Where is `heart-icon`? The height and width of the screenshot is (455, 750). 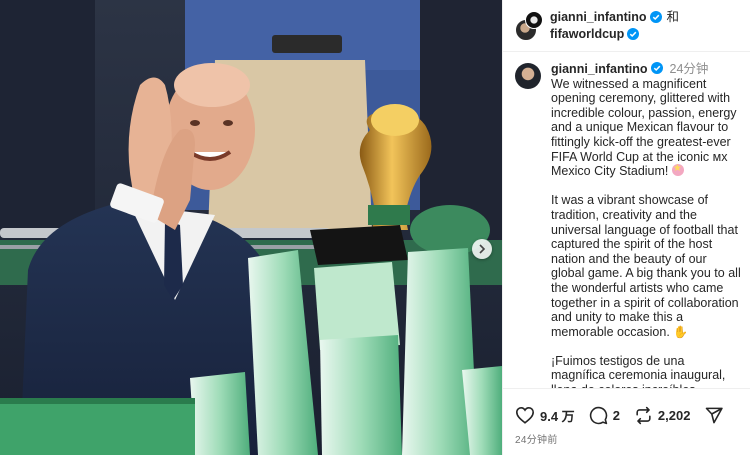
heart-icon is located at coordinates (525, 415).